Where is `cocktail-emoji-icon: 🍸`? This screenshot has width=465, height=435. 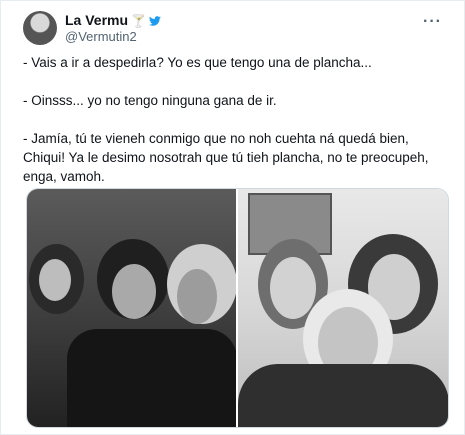
cocktail-emoji-icon: 🍸 is located at coordinates (138, 20).